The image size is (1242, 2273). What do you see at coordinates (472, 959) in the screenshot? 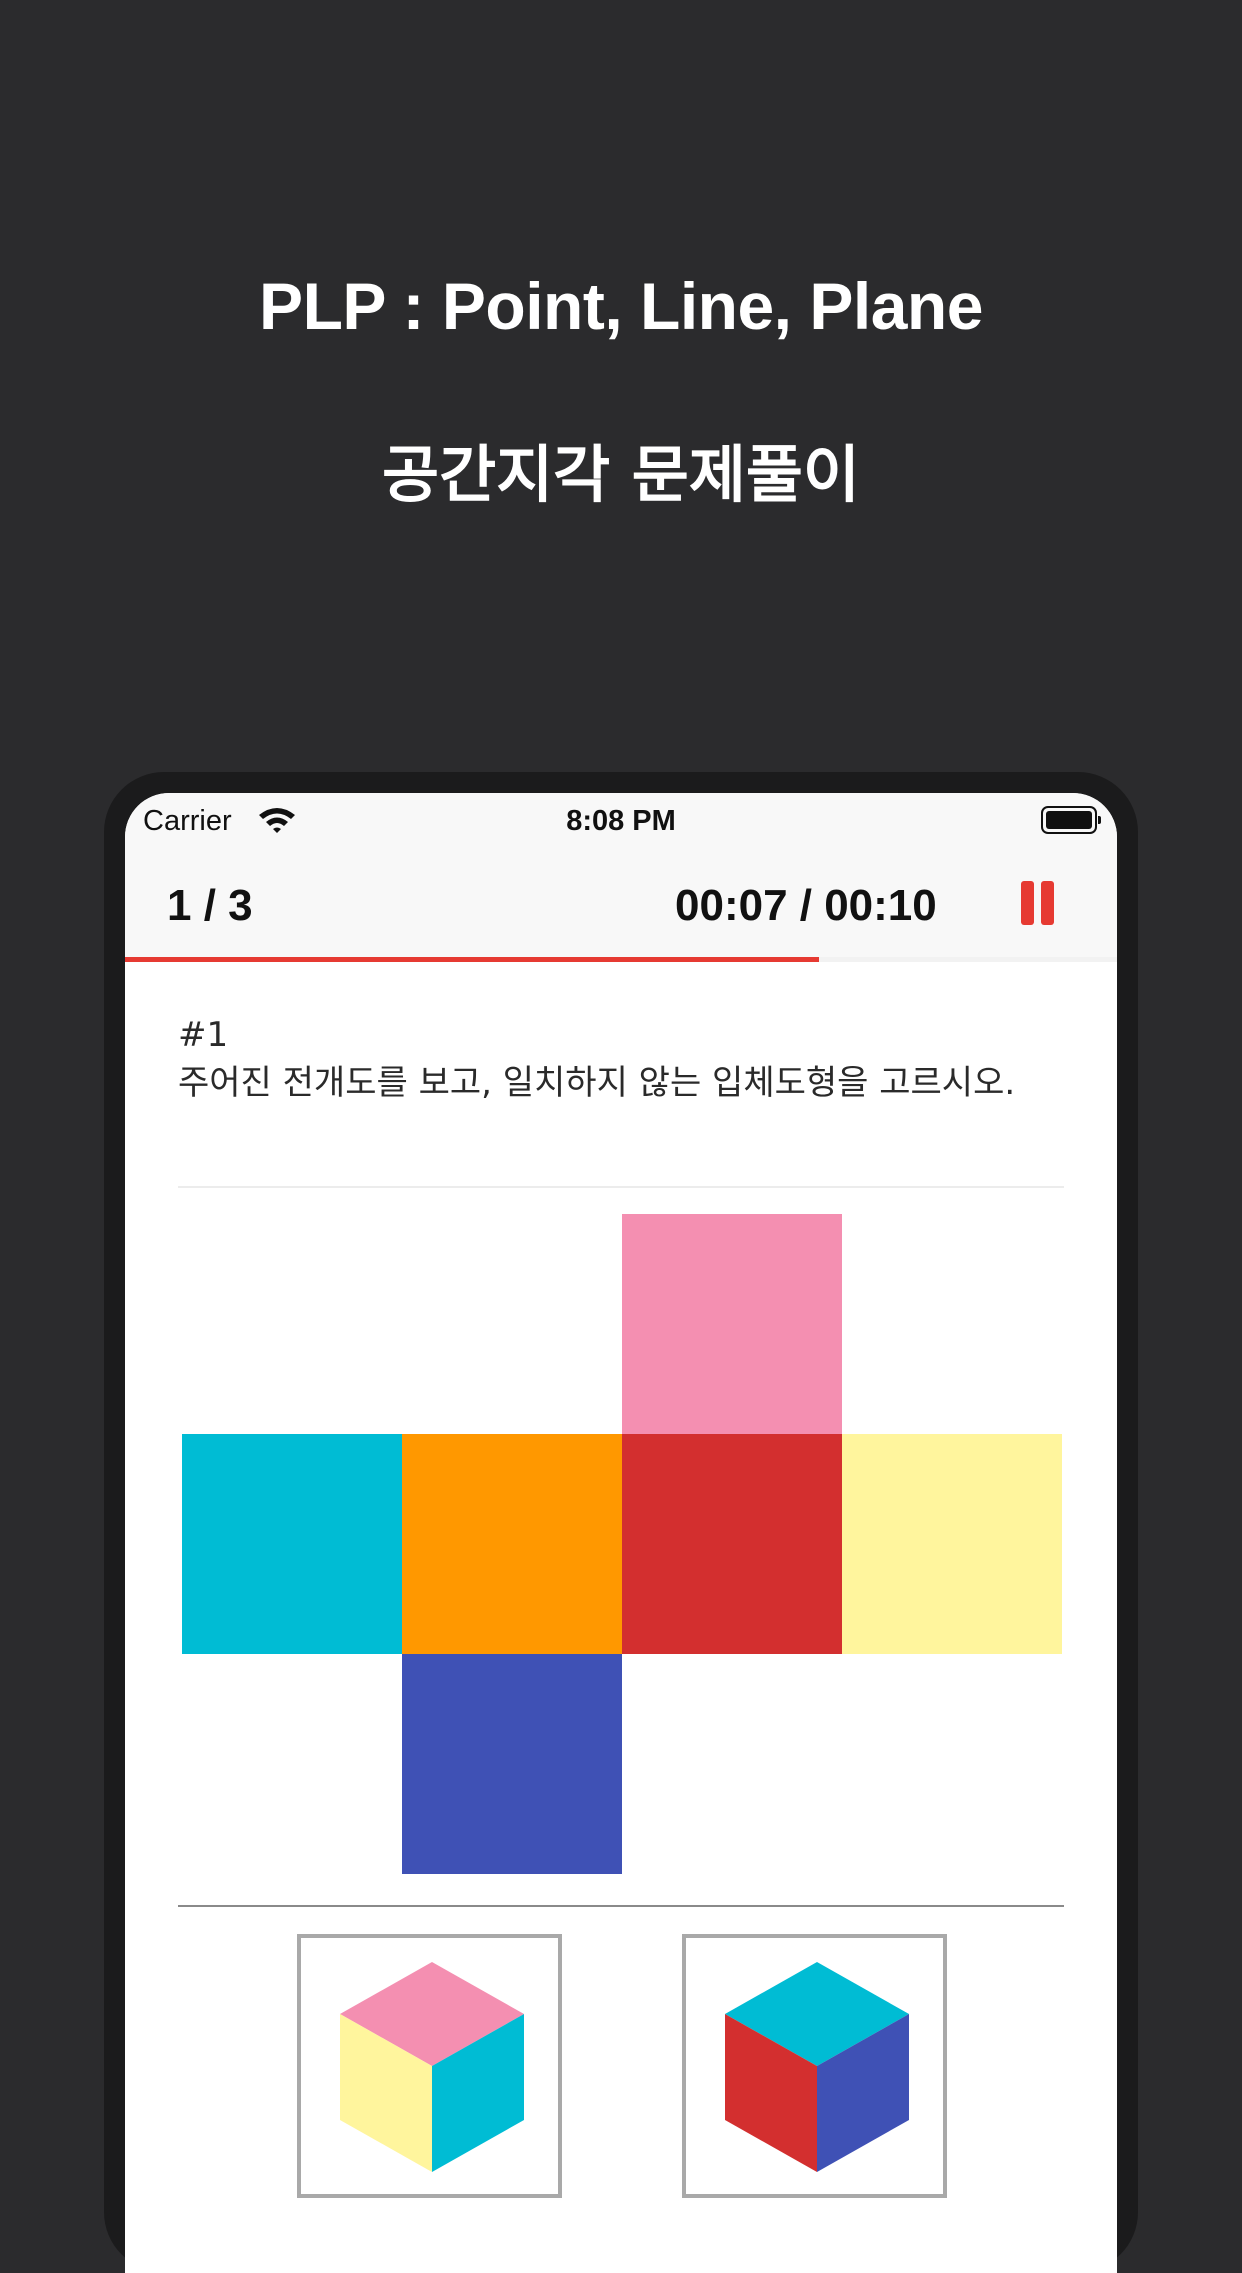
I see `progress-fill` at bounding box center [472, 959].